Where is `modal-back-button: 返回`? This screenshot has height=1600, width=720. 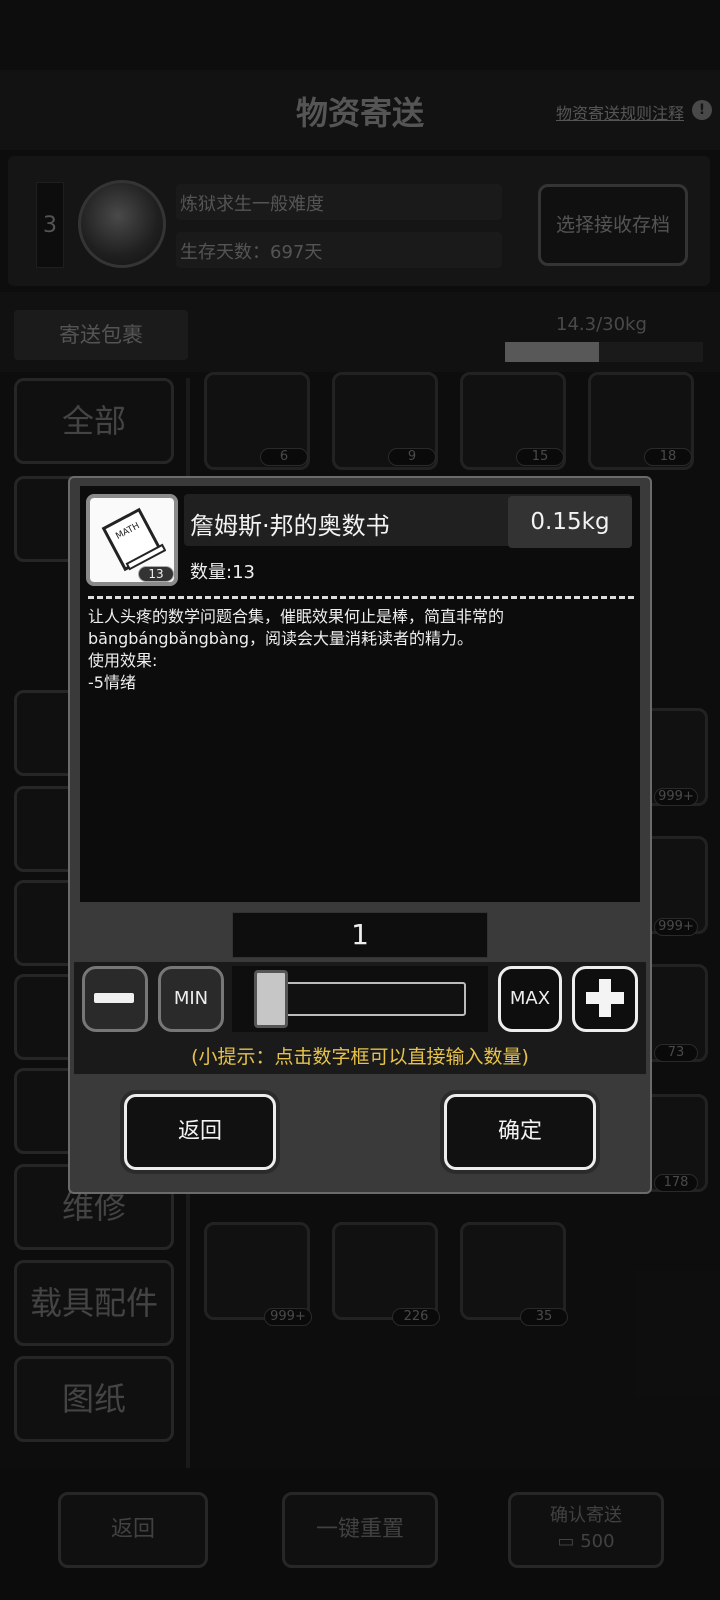
modal-back-button: 返回 is located at coordinates (200, 1132).